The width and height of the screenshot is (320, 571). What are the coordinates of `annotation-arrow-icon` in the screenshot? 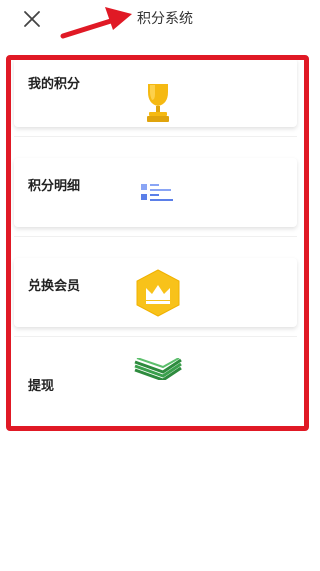 It's located at (96, 23).